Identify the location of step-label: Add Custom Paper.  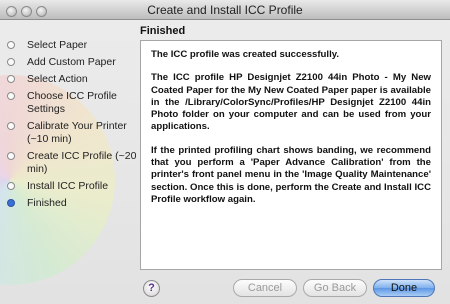
(71, 62).